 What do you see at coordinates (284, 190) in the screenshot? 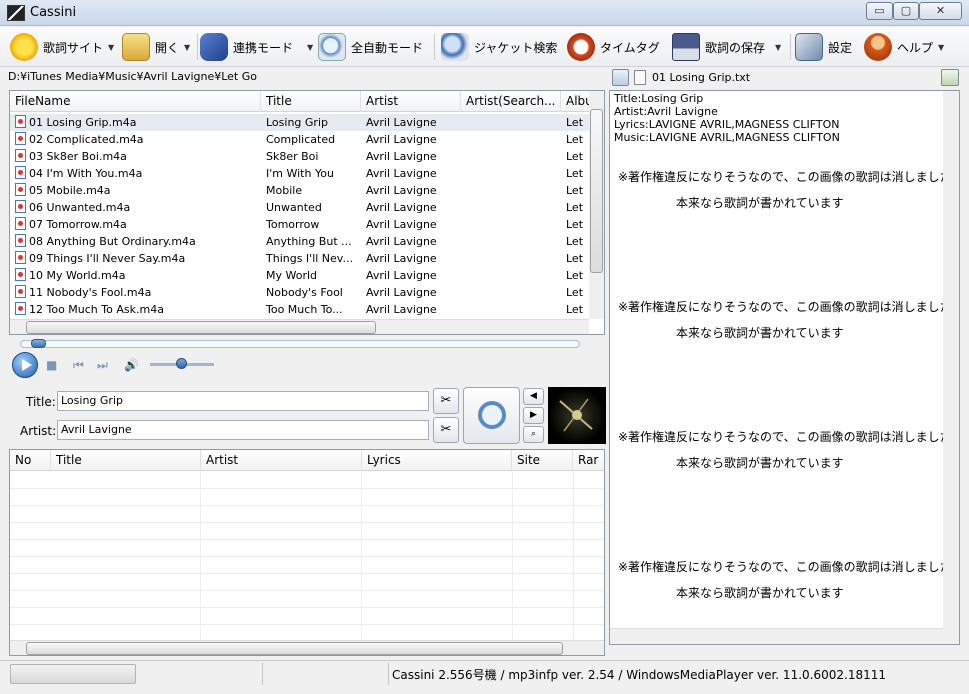
I see `title-cell: Mobile` at bounding box center [284, 190].